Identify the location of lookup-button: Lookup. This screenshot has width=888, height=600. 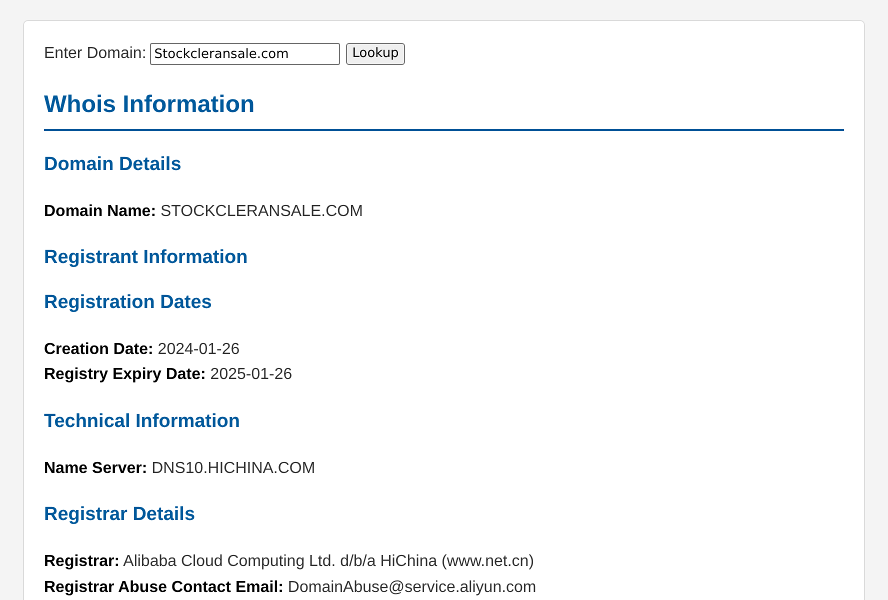
(375, 54).